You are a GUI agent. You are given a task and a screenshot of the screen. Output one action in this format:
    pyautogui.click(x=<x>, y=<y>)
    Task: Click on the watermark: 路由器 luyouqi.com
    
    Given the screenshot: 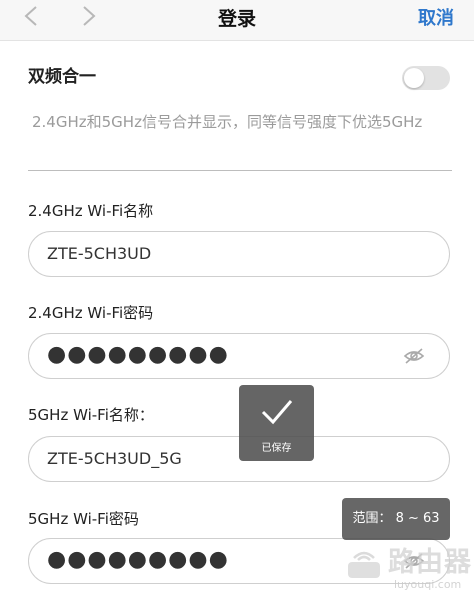 What is the action you would take?
    pyautogui.click(x=406, y=570)
    